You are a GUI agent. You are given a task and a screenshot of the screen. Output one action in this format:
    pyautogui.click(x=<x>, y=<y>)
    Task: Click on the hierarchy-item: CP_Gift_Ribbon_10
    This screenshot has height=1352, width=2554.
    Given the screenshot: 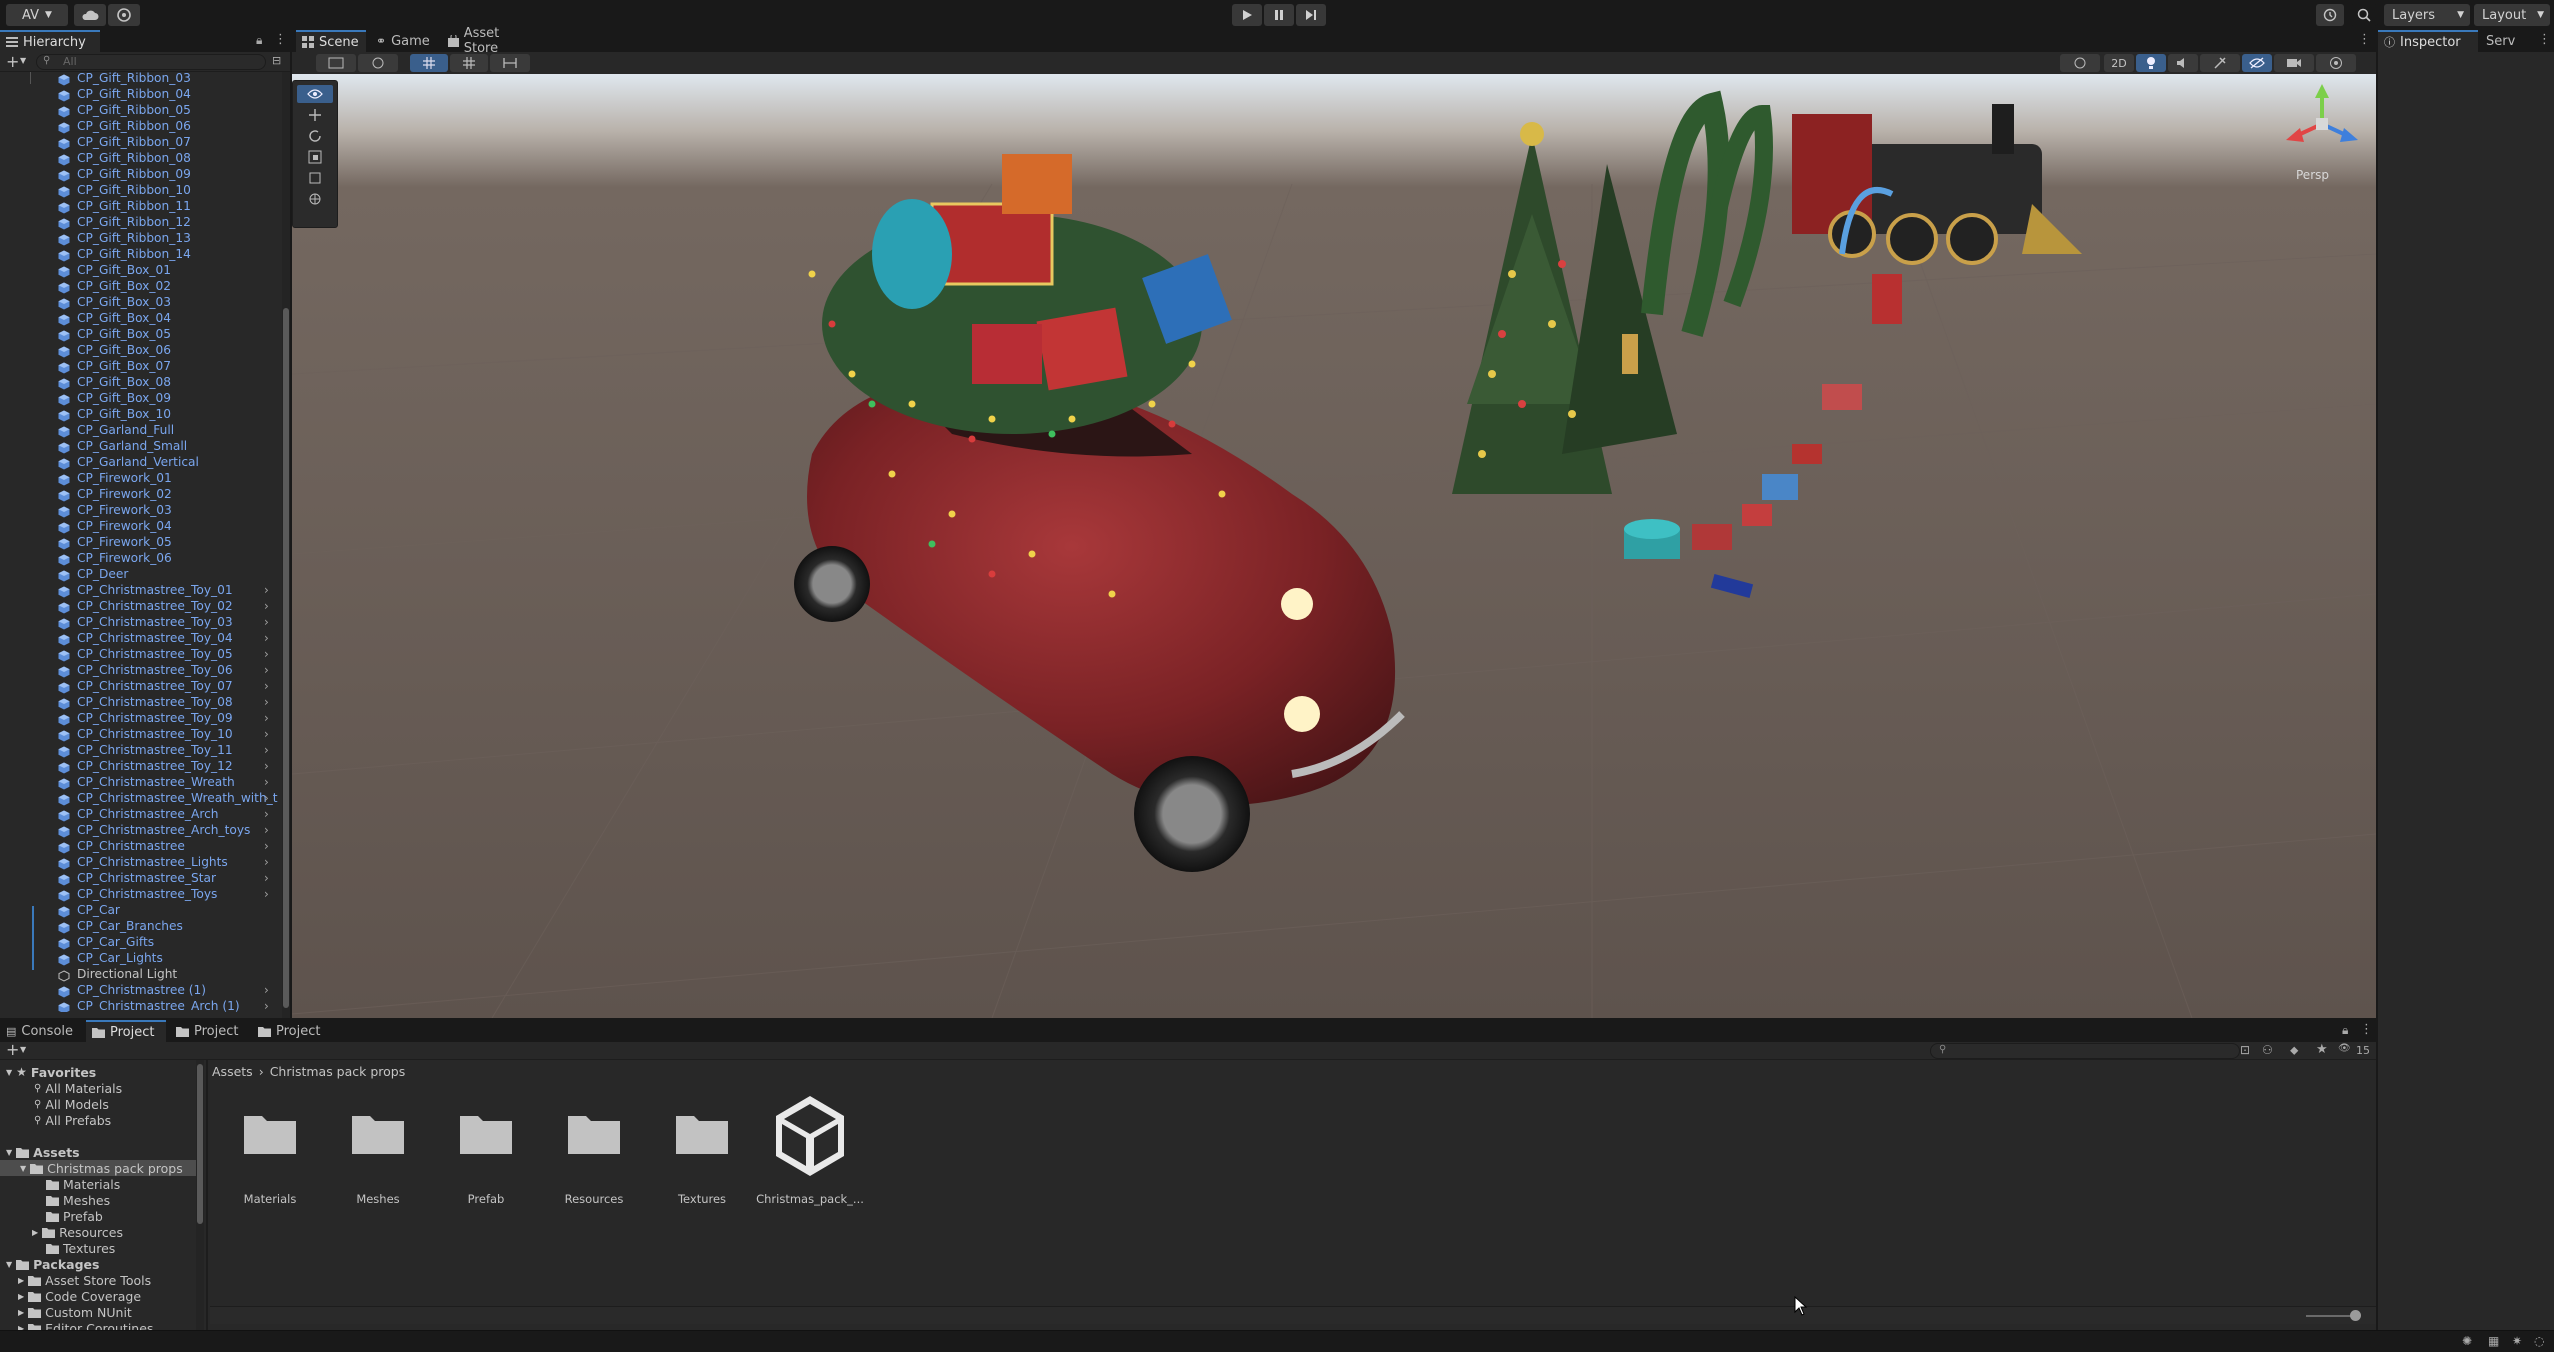 What is the action you would take?
    pyautogui.click(x=144, y=191)
    